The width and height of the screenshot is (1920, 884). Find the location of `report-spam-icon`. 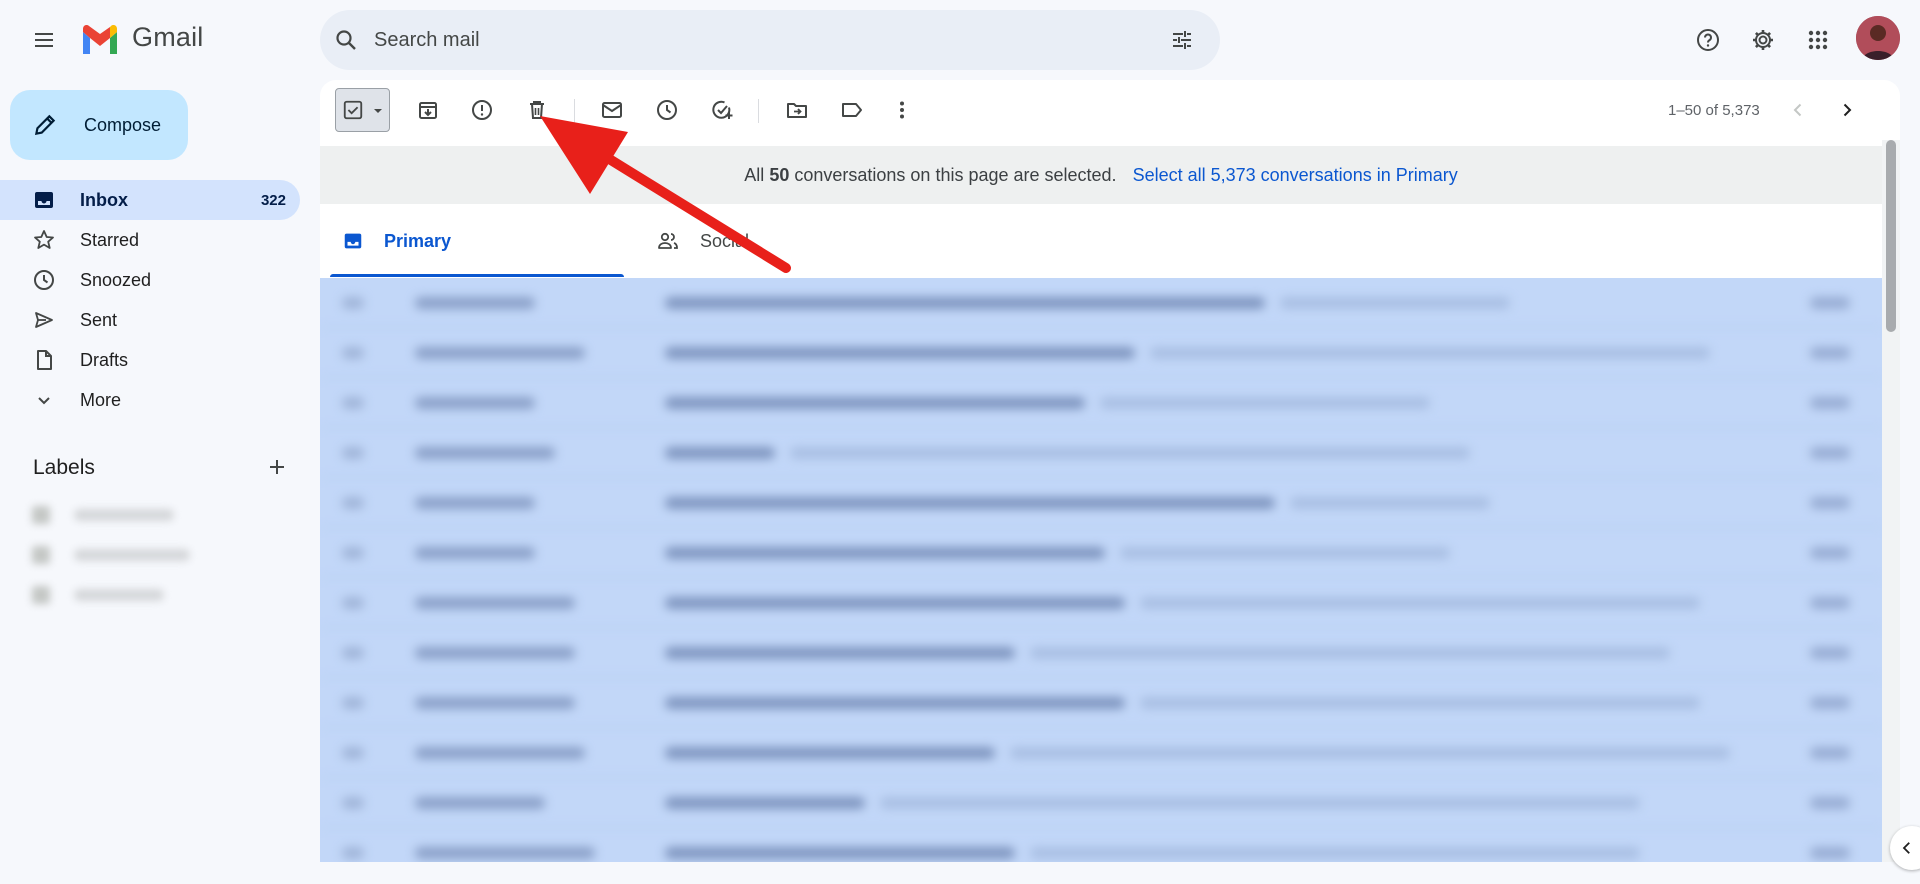

report-spam-icon is located at coordinates (482, 110).